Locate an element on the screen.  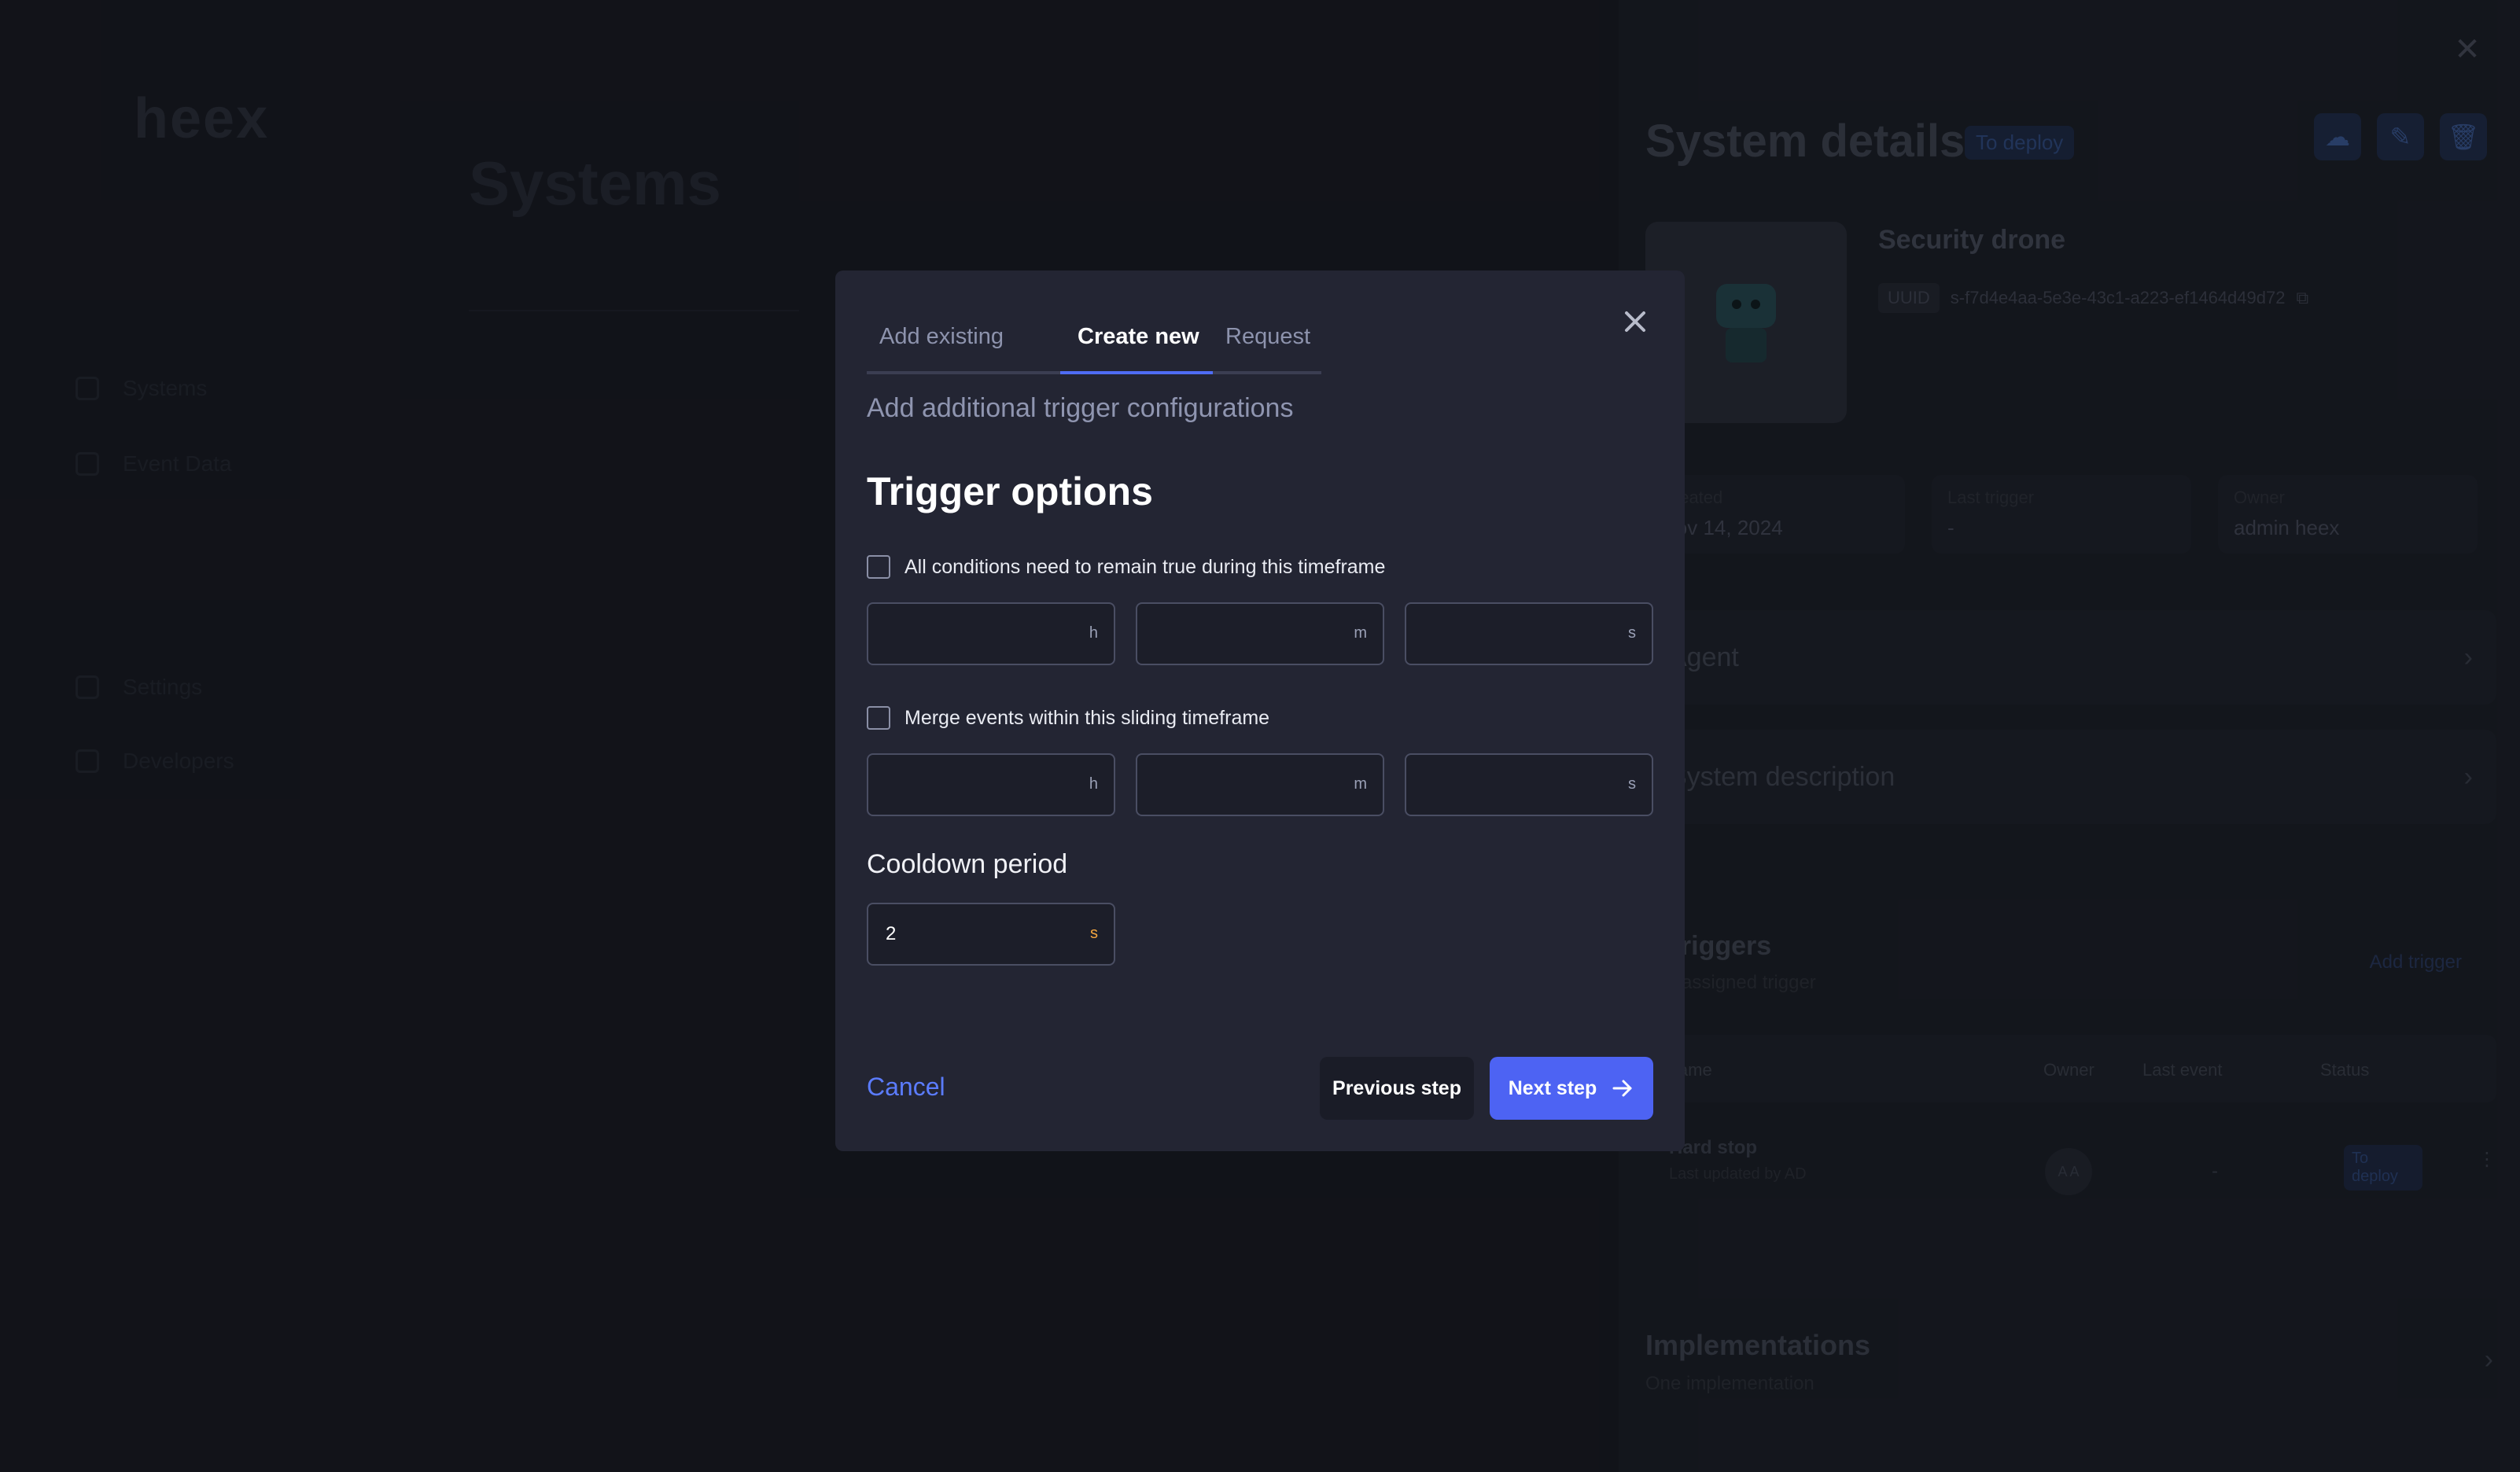
merge-events-checkbox is located at coordinates (879, 718).